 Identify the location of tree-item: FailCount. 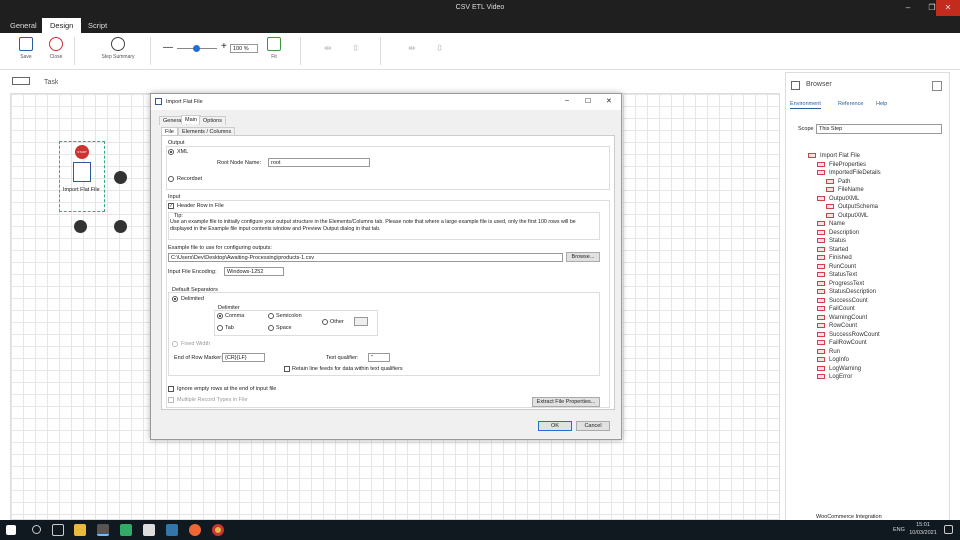
(836, 309).